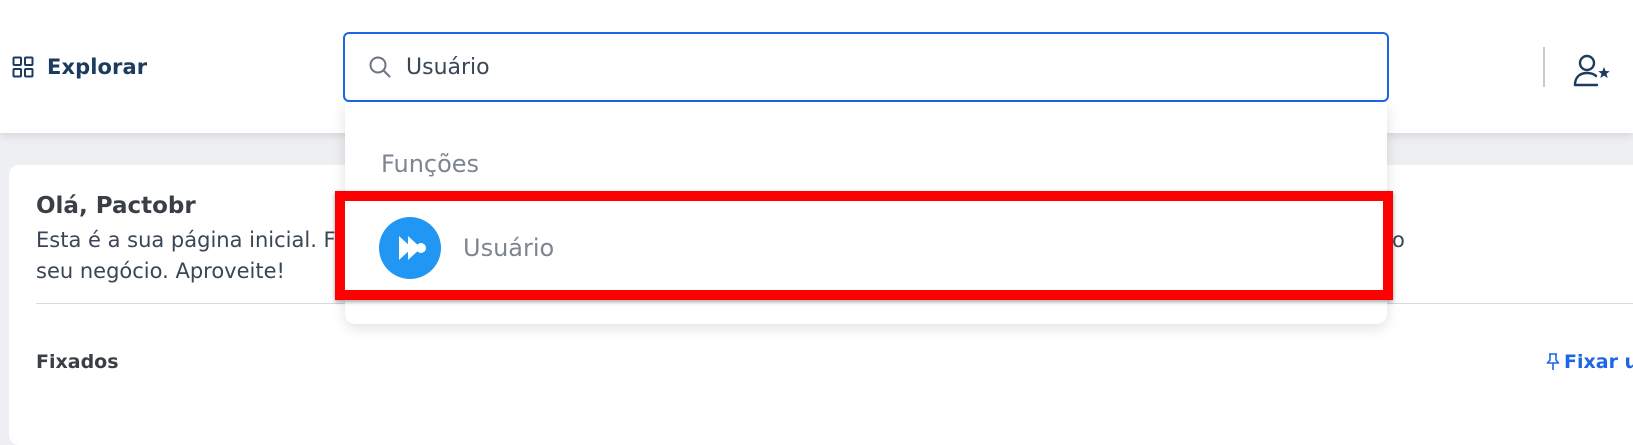  I want to click on greeting-line-1-tail: o, so click(1398, 240).